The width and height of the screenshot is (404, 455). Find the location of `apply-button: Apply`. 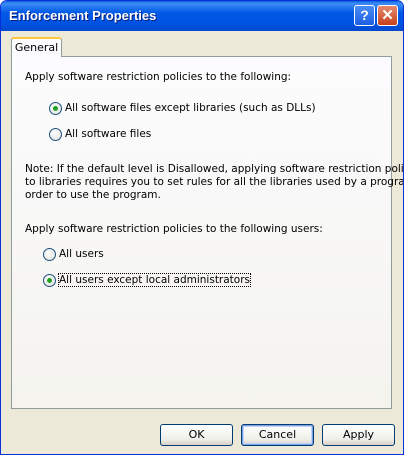

apply-button: Apply is located at coordinates (358, 435).